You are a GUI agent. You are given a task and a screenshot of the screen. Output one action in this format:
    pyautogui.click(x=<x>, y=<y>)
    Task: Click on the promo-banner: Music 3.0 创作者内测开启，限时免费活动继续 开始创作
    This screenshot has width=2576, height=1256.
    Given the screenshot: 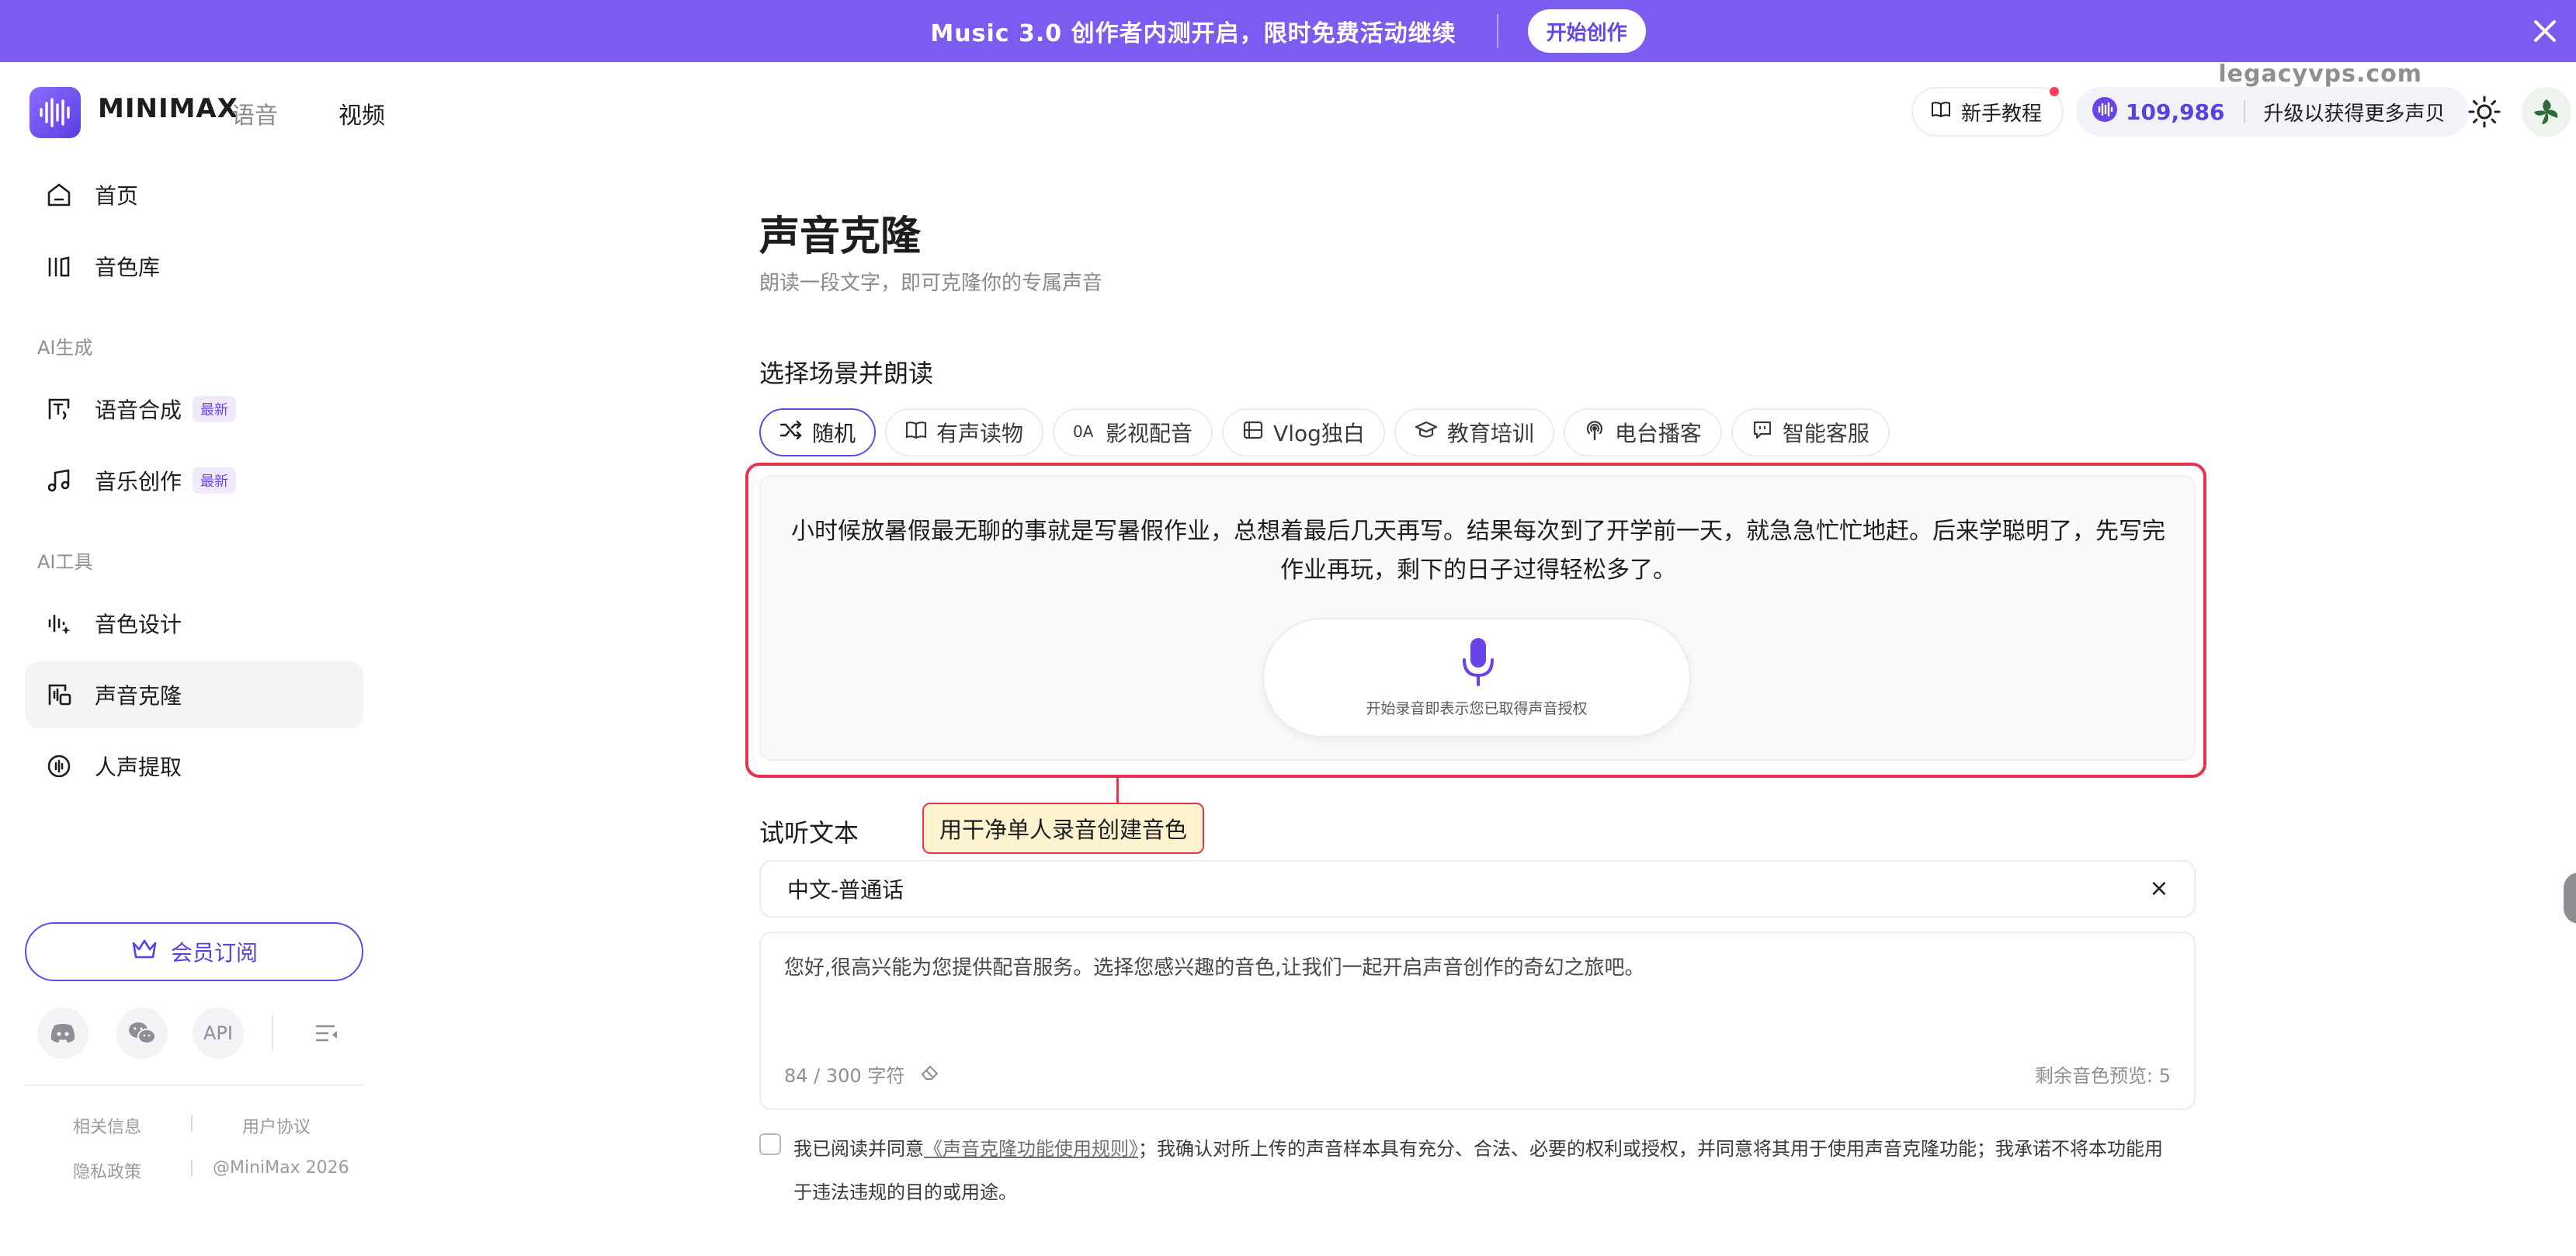 What is the action you would take?
    pyautogui.click(x=1288, y=31)
    